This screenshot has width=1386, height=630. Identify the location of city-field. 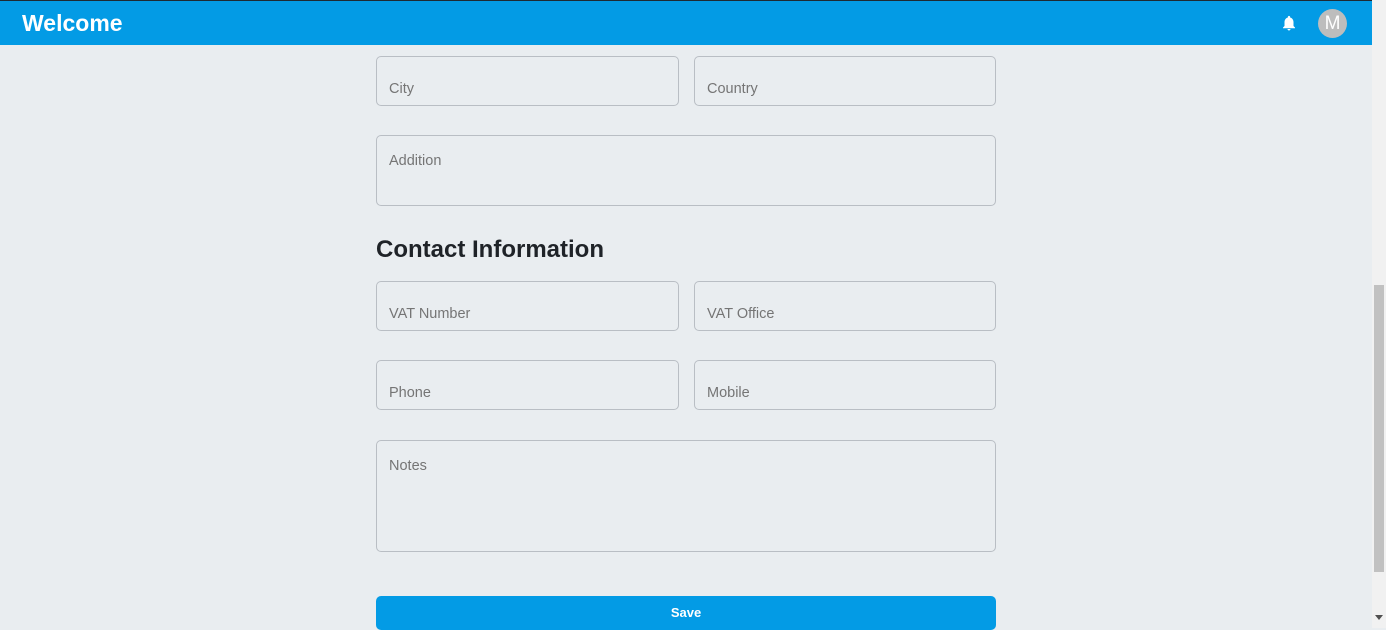
(527, 81).